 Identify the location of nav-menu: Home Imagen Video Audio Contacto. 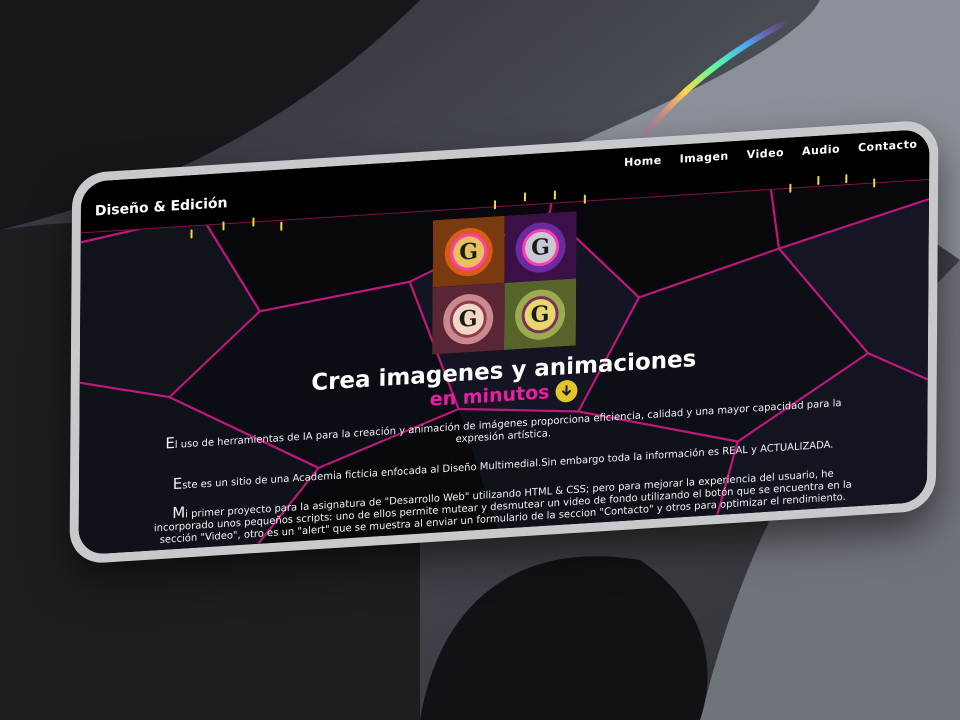
(770, 153).